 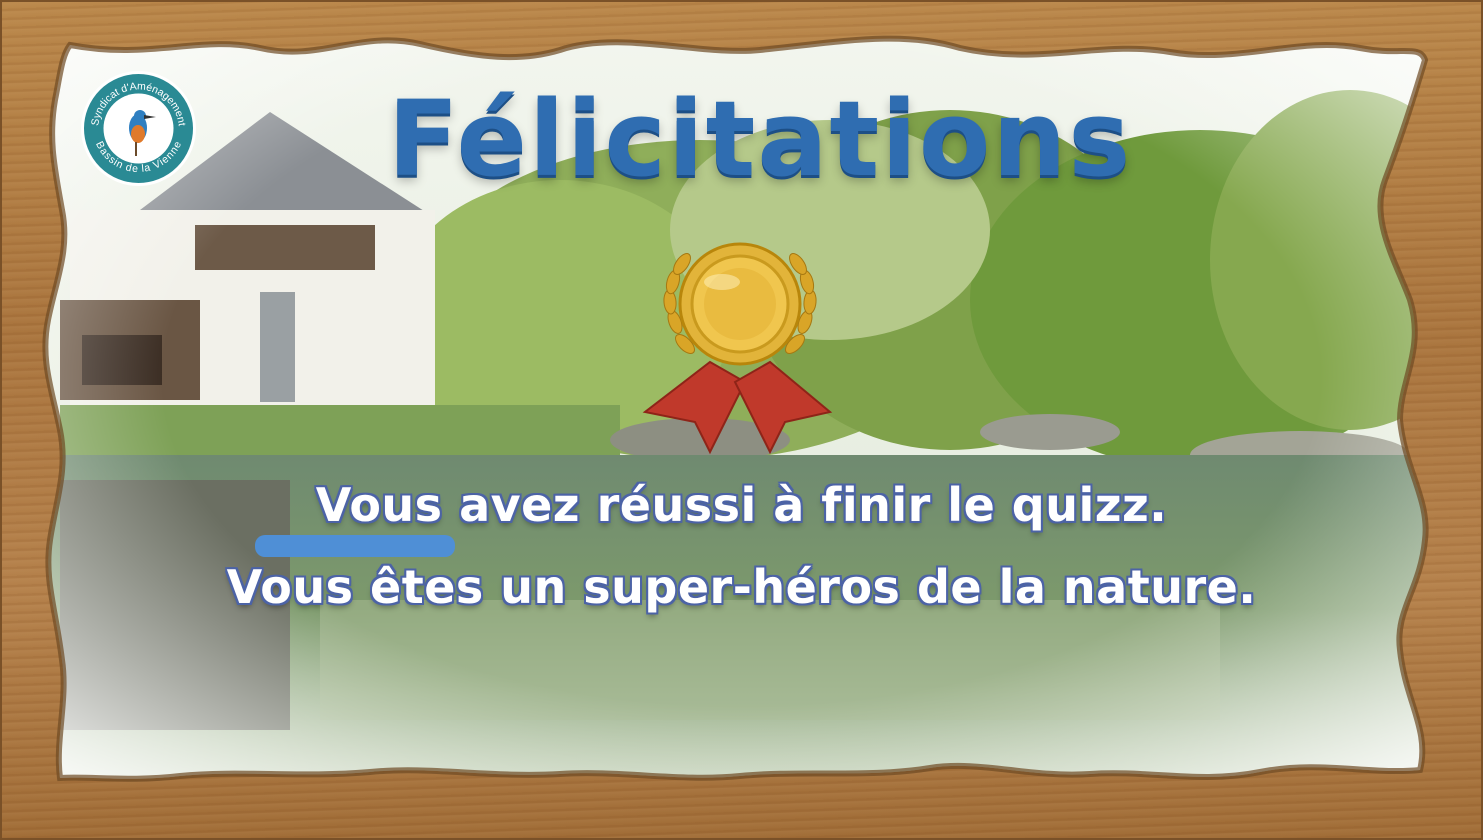 What do you see at coordinates (741, 505) in the screenshot?
I see `message-line-1: Vous avez réussi à finir le quizz.` at bounding box center [741, 505].